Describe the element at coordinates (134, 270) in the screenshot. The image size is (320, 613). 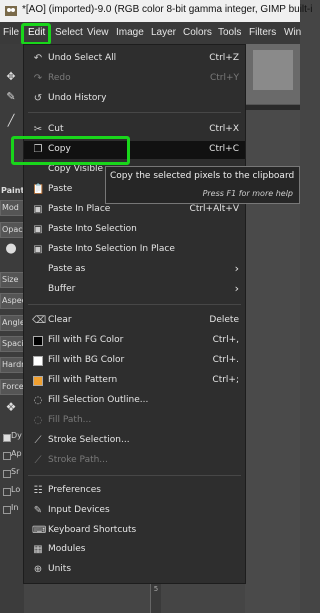
I see `menu-item-paste-as: Paste as ›` at that location.